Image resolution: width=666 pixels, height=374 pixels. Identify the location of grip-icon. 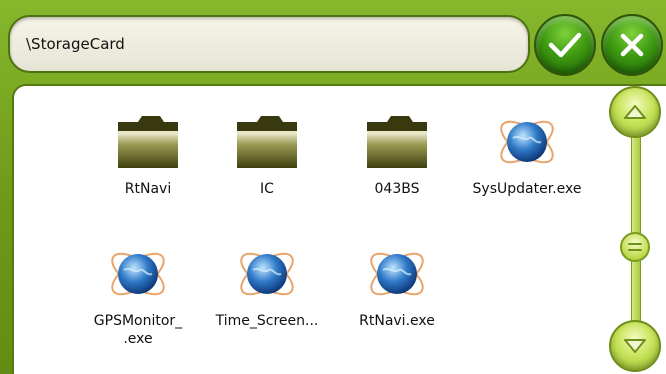
(635, 247).